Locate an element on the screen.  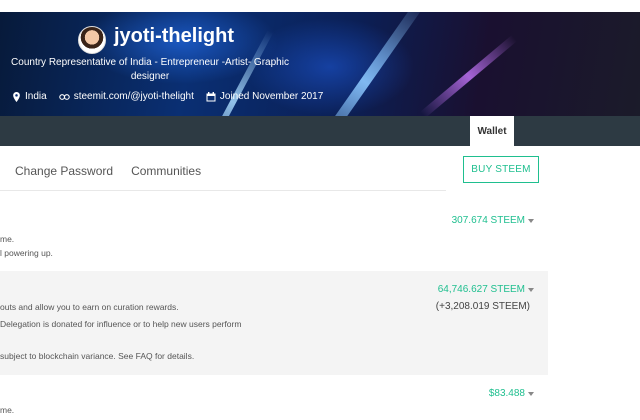
steem-balance-dropdown: 307.674 STEEM is located at coordinates (493, 220).